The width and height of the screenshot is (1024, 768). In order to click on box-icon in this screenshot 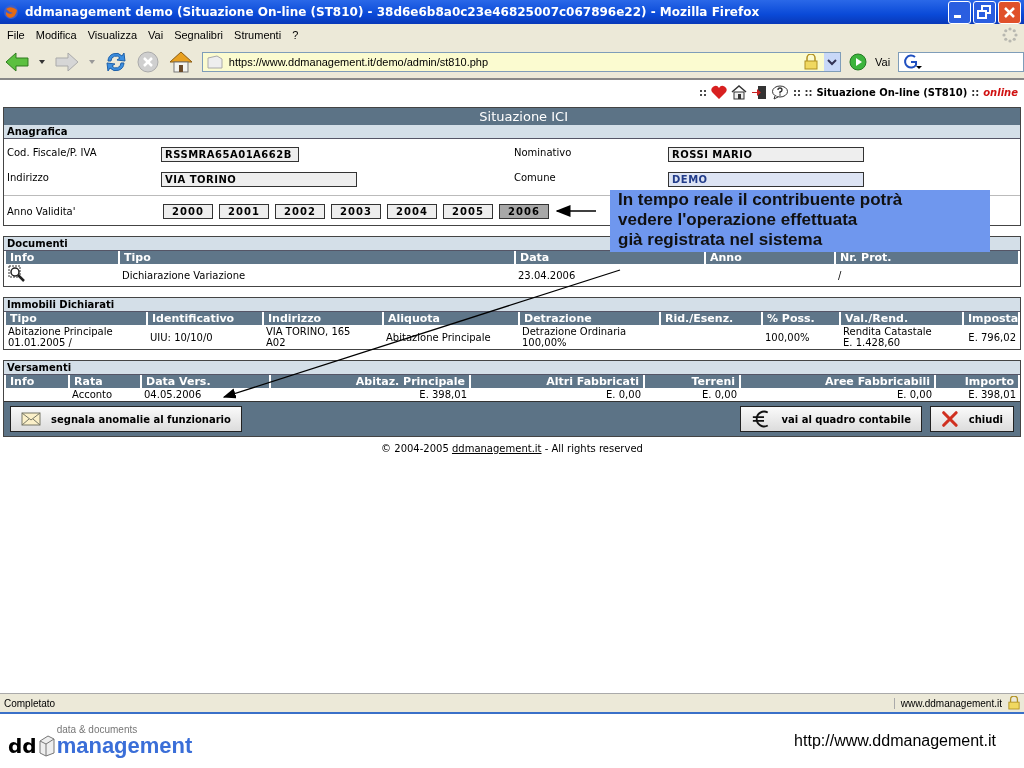, I will do `click(46, 745)`.